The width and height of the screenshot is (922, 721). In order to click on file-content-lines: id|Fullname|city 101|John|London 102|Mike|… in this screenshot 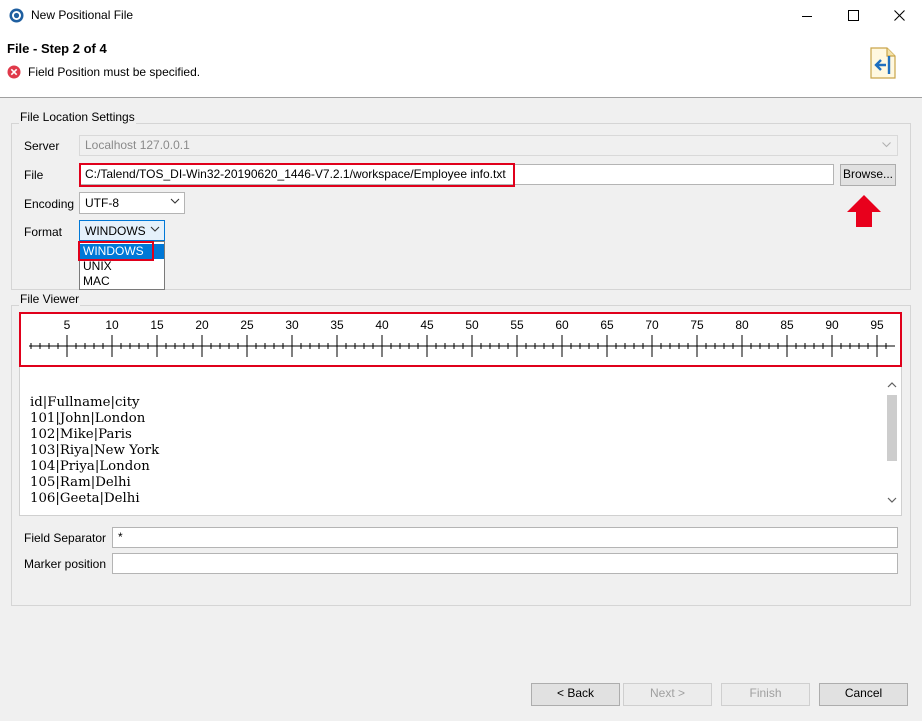, I will do `click(94, 451)`.